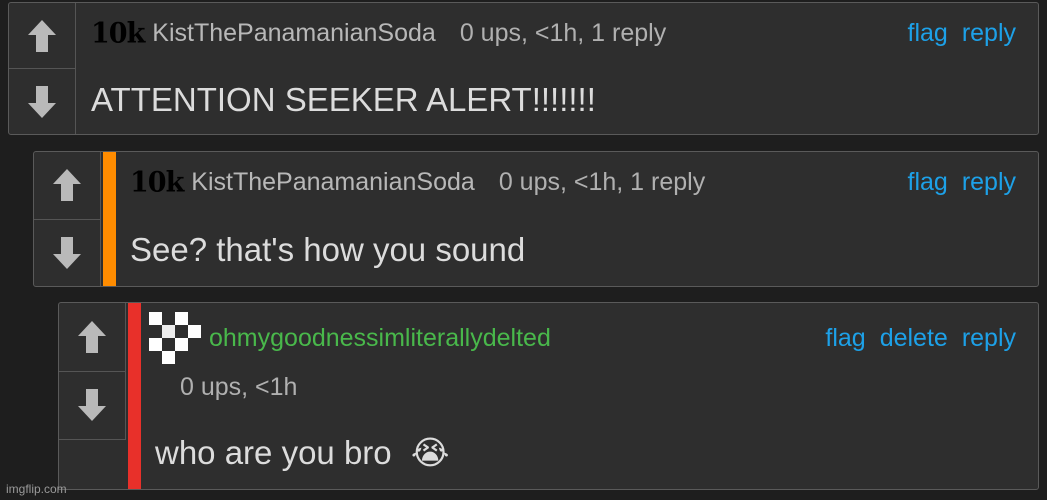 Image resolution: width=1047 pixels, height=500 pixels. I want to click on comment-text: ATTENTION SEEKER ALERT!!!!!!!, so click(343, 99).